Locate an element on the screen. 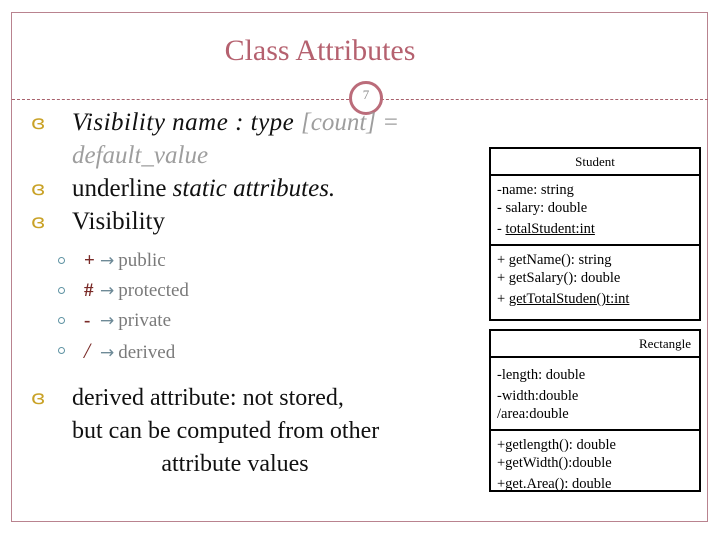 The height and width of the screenshot is (540, 720). bullet-item-underline-static: ɞ underline static attributes. is located at coordinates (255, 188).